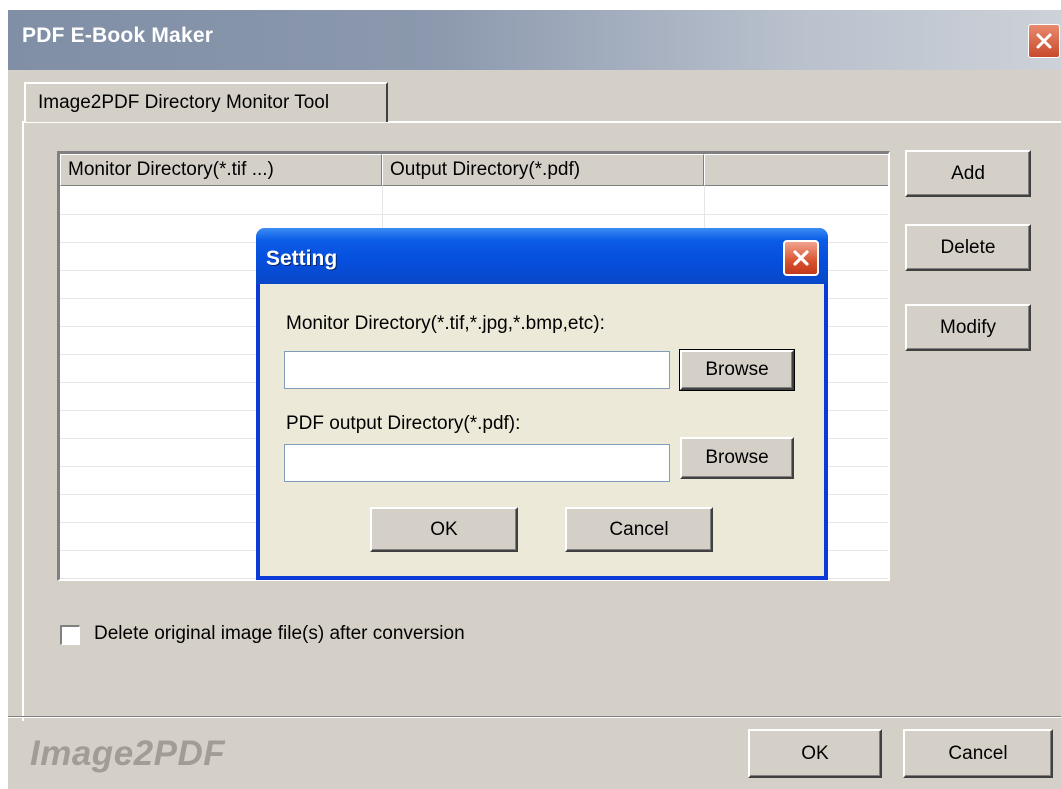 Image resolution: width=1061 pixels, height=789 pixels. What do you see at coordinates (477, 370) in the screenshot?
I see `monitor-directory-input` at bounding box center [477, 370].